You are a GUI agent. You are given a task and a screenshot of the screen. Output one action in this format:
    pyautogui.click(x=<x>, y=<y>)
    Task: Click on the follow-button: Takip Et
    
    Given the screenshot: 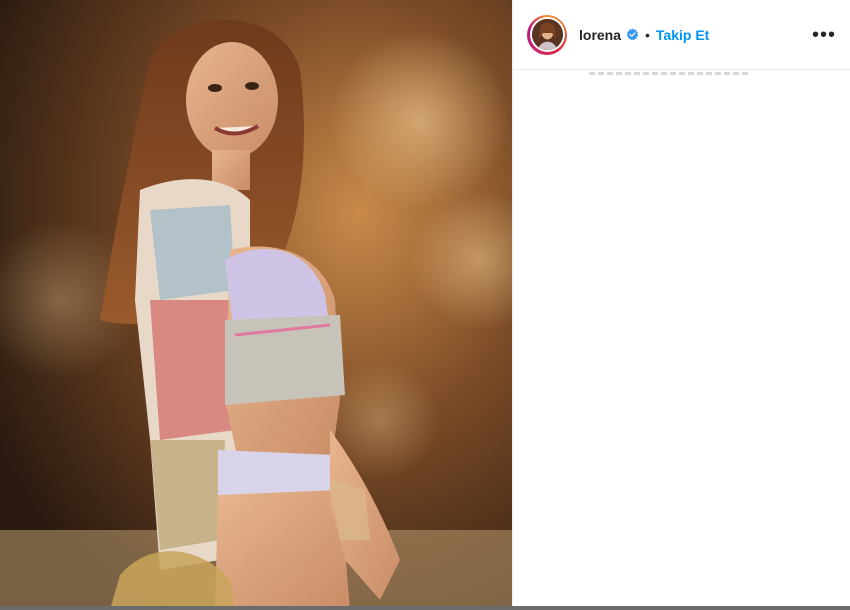 What is the action you would take?
    pyautogui.click(x=682, y=35)
    